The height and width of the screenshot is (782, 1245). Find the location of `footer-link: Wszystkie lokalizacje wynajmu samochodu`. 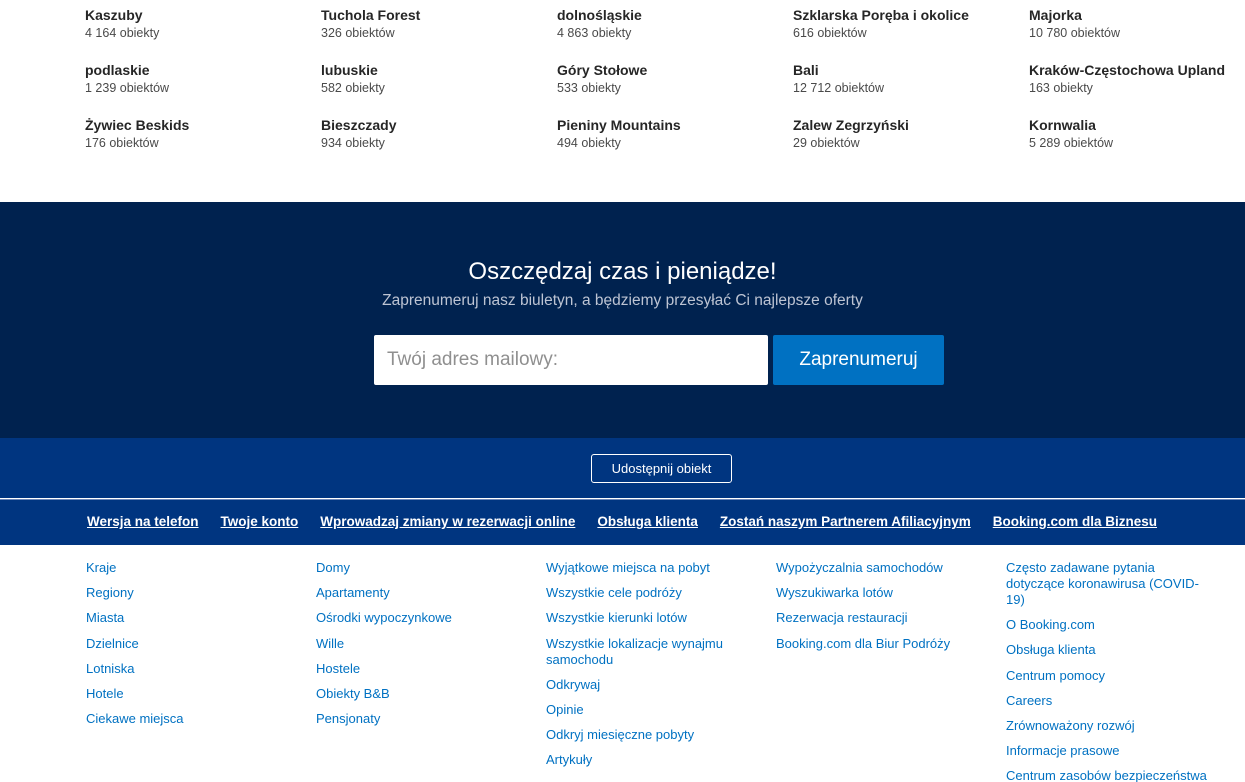

footer-link: Wszystkie lokalizacje wynajmu samochodu is located at coordinates (651, 652).